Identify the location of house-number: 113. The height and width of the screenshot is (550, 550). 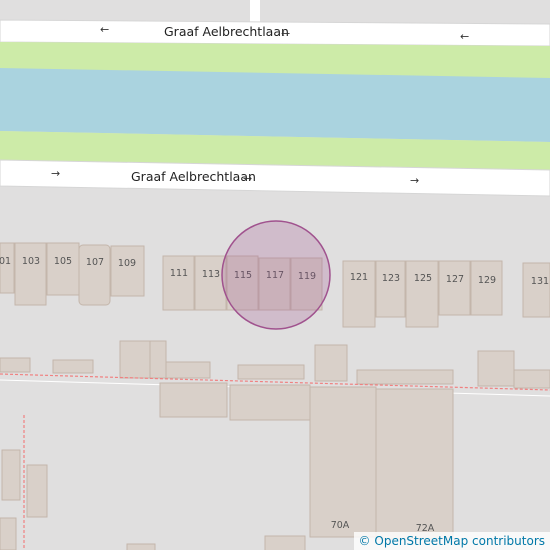
(211, 274).